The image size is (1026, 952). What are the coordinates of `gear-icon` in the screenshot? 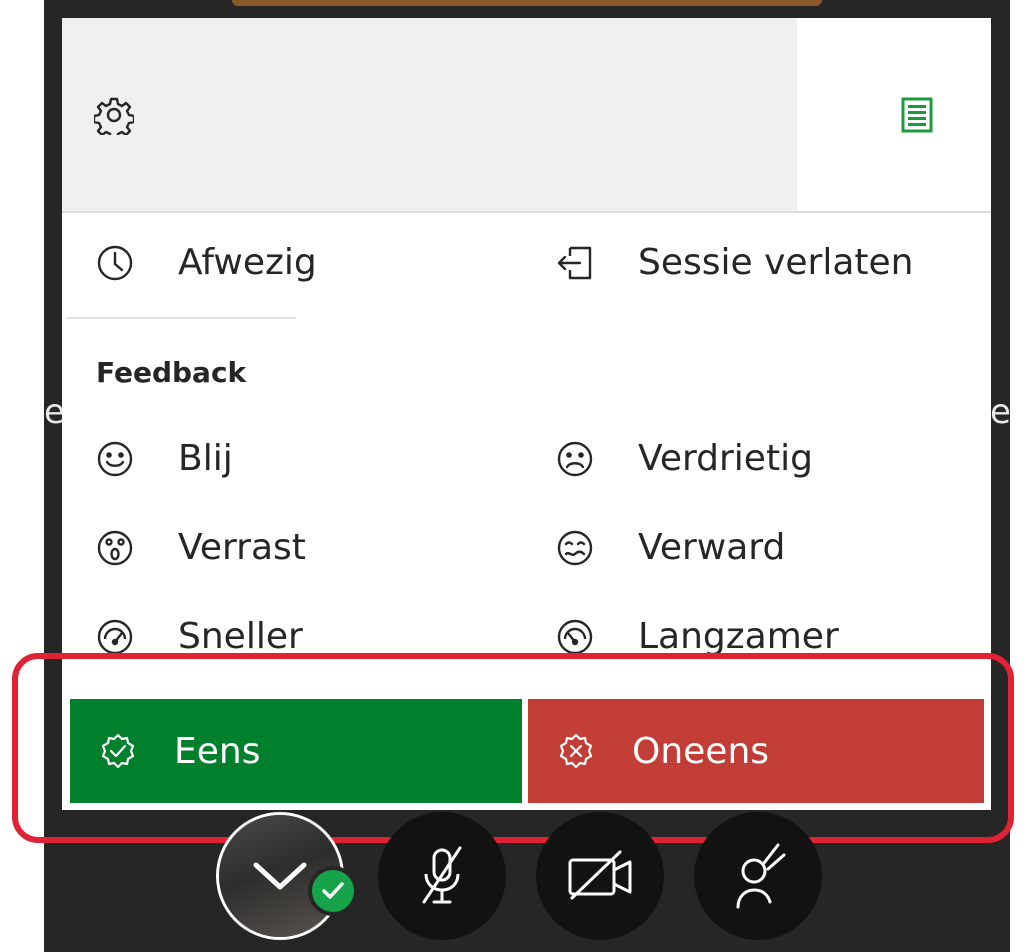 It's located at (114, 116).